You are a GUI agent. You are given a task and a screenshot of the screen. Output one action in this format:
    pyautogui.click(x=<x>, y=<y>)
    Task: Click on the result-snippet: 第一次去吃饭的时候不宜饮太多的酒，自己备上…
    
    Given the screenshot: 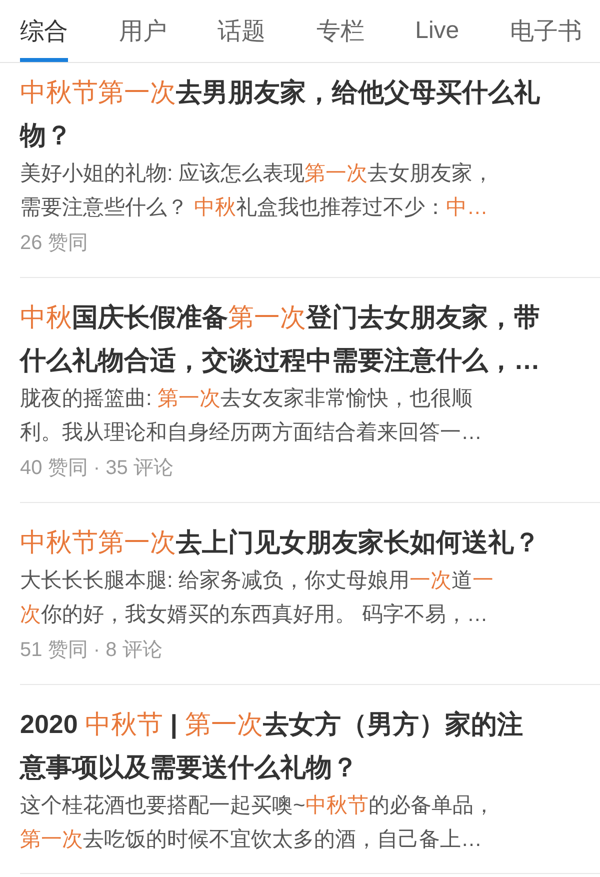 What is the action you would take?
    pyautogui.click(x=251, y=840)
    